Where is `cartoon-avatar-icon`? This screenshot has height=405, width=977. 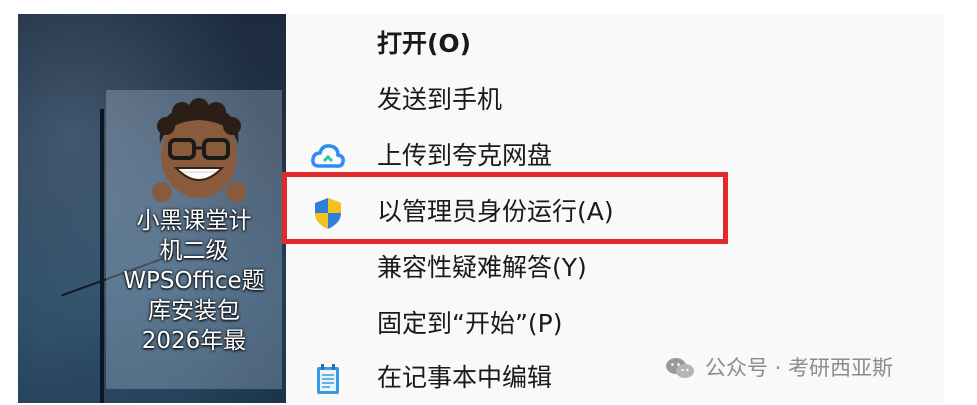 cartoon-avatar-icon is located at coordinates (199, 152).